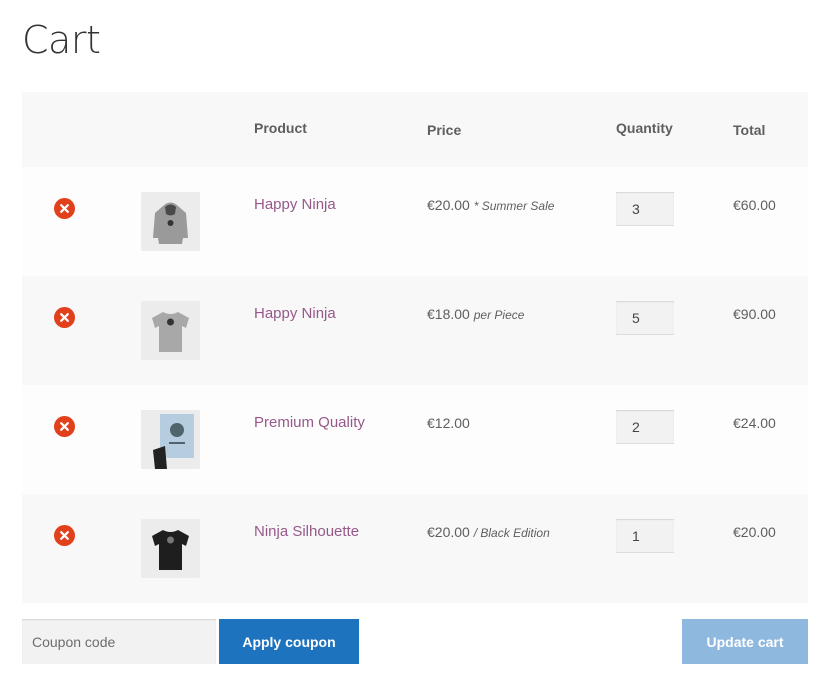 The image size is (835, 697). Describe the element at coordinates (119, 641) in the screenshot. I see `coupon-code-input` at that location.